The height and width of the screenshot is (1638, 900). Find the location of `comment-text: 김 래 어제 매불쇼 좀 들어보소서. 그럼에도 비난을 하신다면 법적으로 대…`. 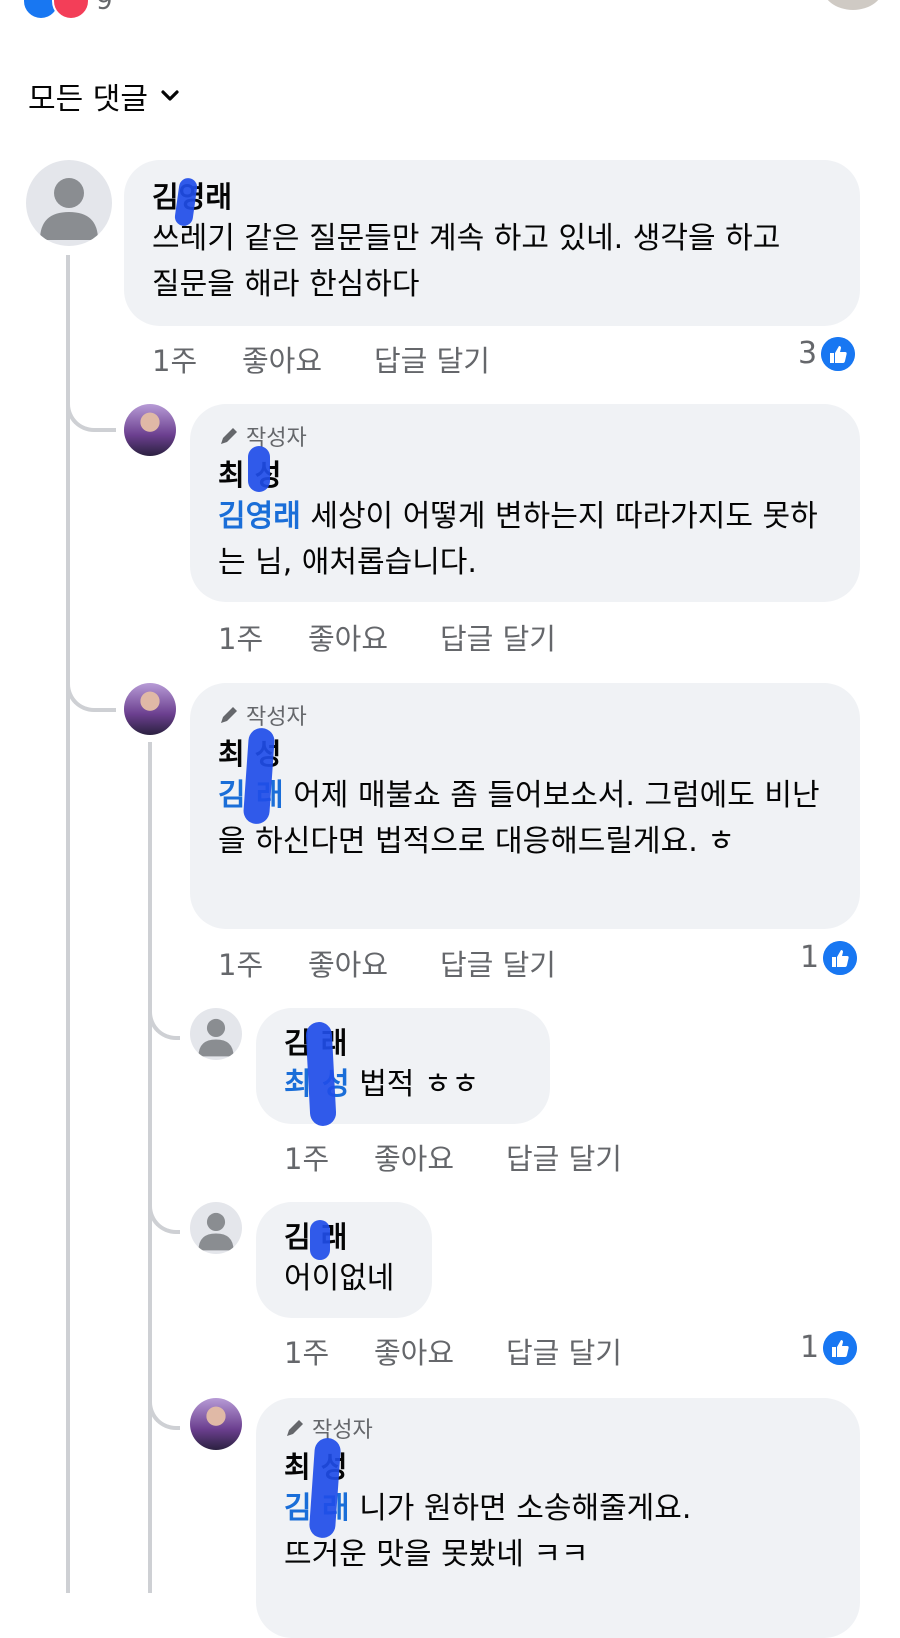

comment-text: 김 래 어제 매불쇼 좀 들어보소서. 그럼에도 비난을 하신다면 법적으로 대… is located at coordinates (519, 818).